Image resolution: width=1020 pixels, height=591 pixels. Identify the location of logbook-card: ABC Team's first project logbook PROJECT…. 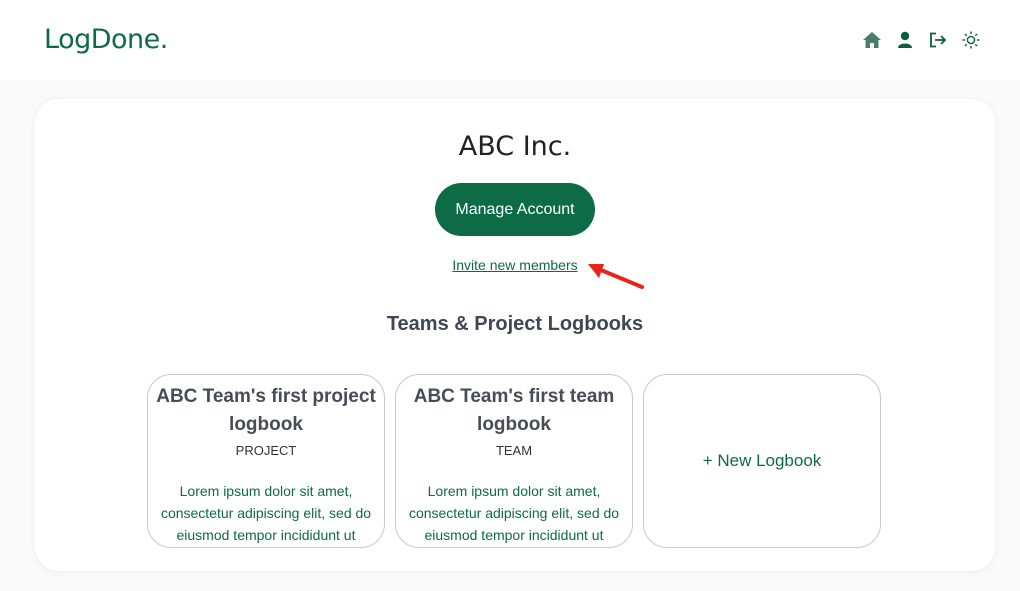
(266, 461).